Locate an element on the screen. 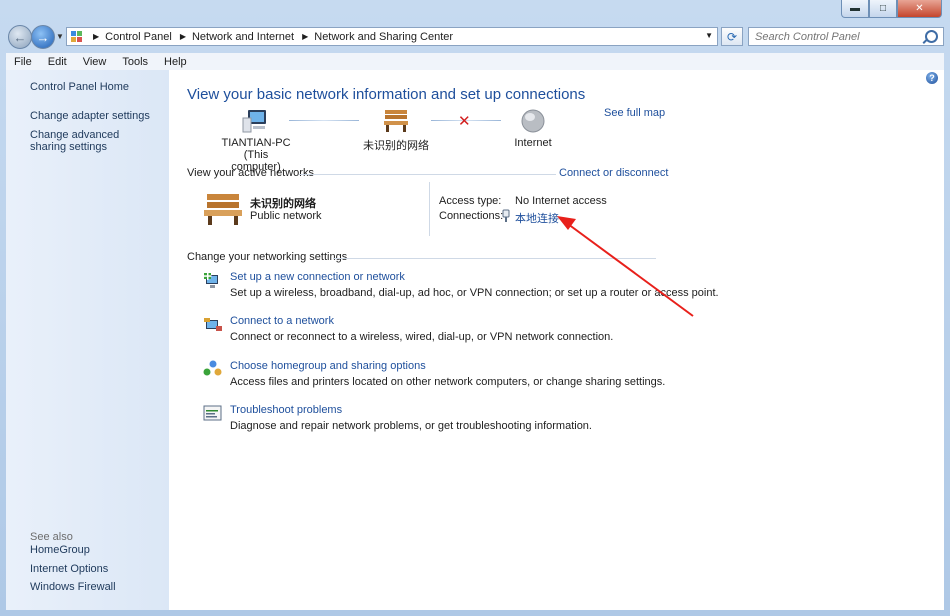 This screenshot has height=616, width=950. back-button: ← is located at coordinates (20, 37).